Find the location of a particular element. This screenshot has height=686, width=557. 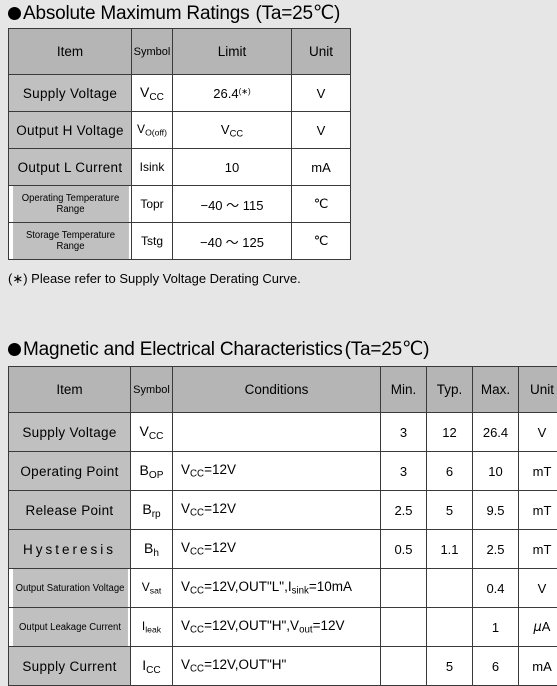

row-min: 0.5 is located at coordinates (403, 549).